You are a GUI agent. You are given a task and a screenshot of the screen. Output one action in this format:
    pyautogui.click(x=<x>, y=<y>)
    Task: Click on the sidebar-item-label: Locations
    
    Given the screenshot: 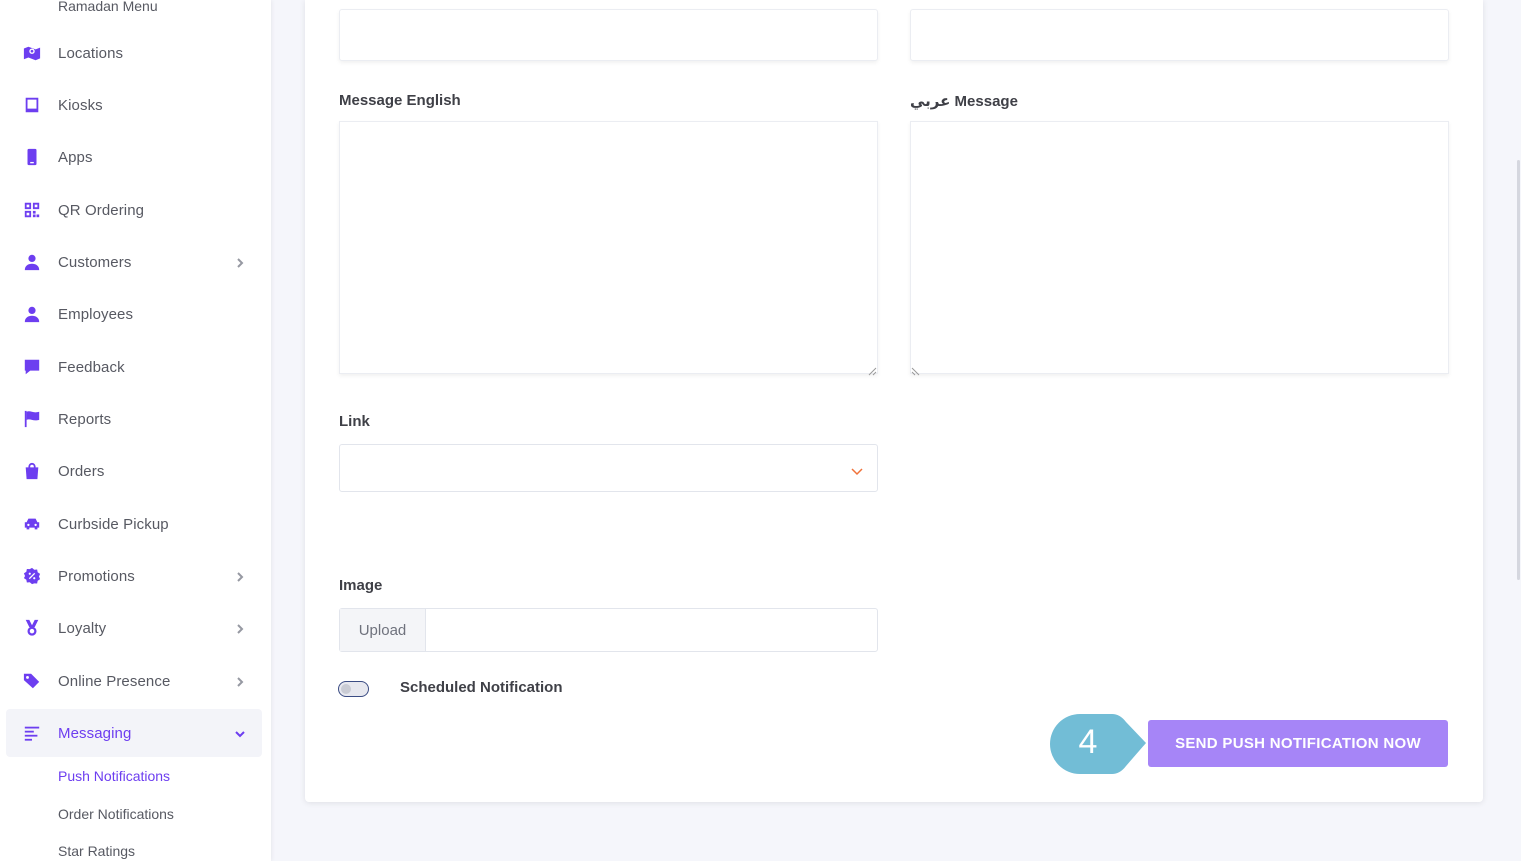 What is the action you would take?
    pyautogui.click(x=91, y=53)
    